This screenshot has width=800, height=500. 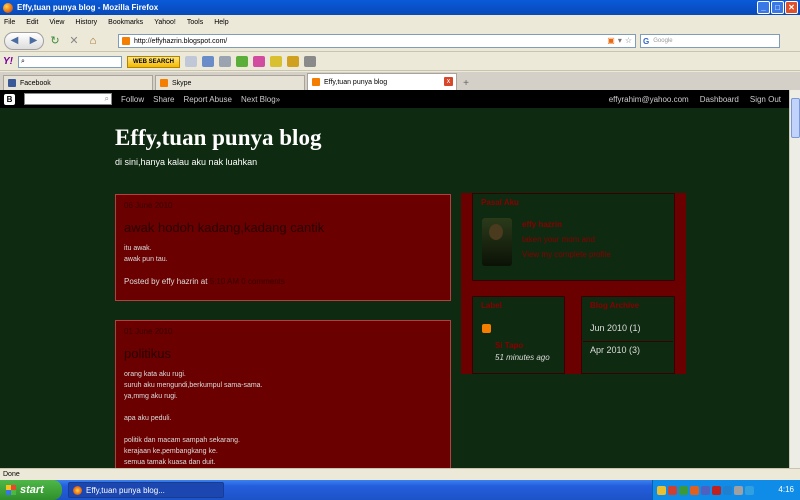 What do you see at coordinates (765, 99) in the screenshot?
I see `sign-out-link: Sign Out` at bounding box center [765, 99].